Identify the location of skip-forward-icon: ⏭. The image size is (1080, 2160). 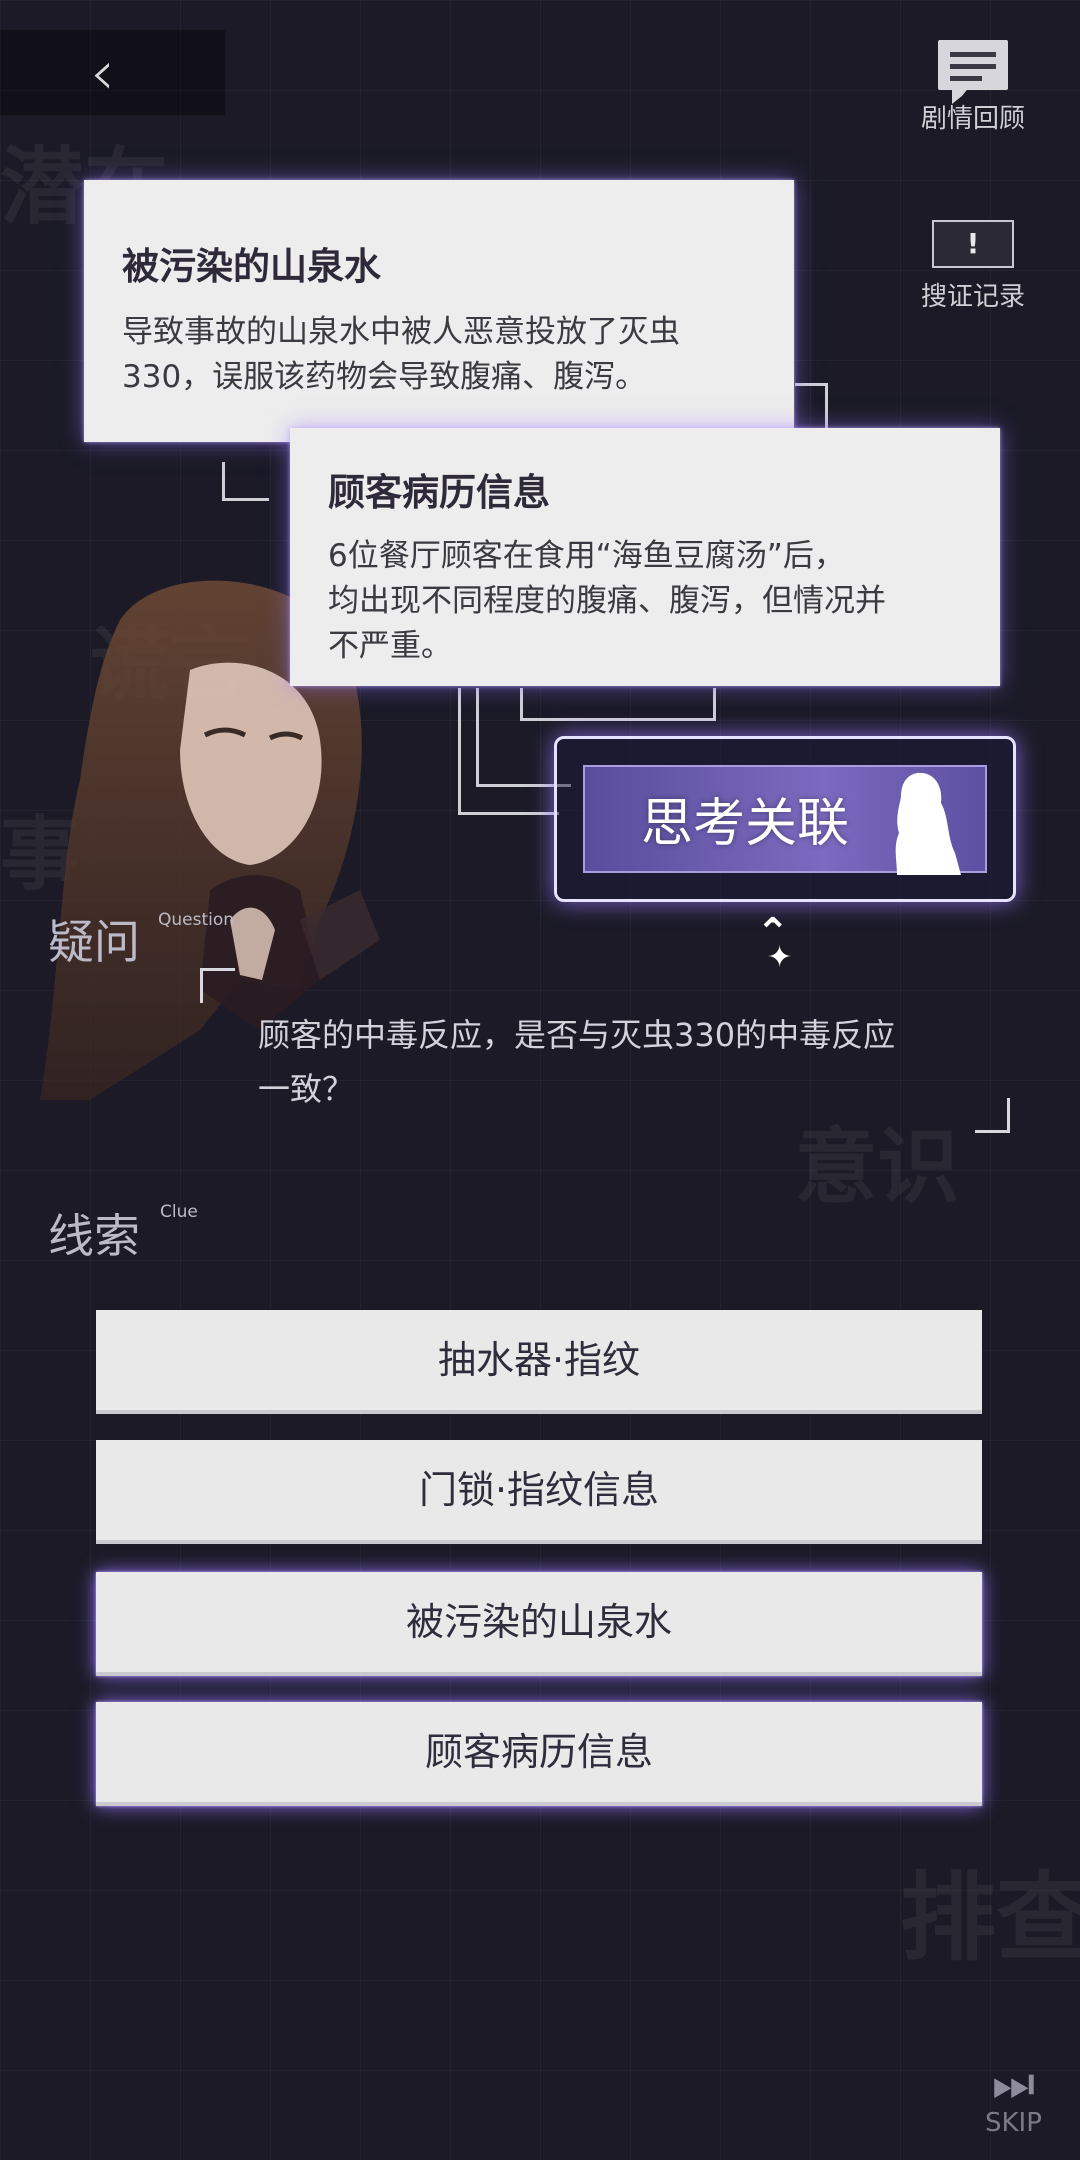
(1013, 2084).